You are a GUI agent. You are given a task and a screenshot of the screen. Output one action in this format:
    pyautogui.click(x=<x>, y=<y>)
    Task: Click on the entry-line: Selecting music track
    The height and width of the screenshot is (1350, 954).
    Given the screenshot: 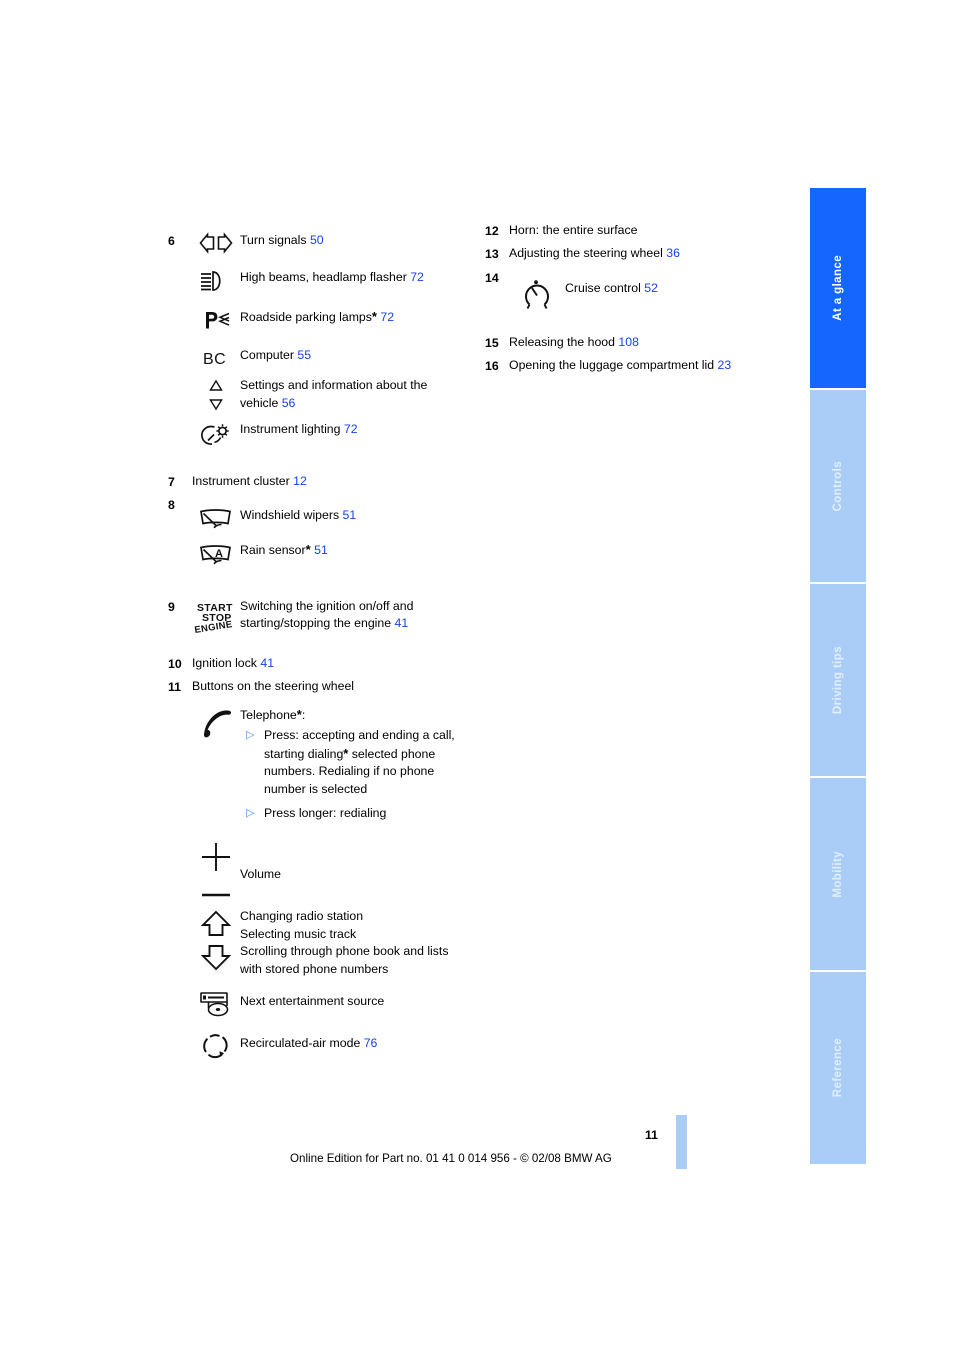 What is the action you would take?
    pyautogui.click(x=298, y=933)
    